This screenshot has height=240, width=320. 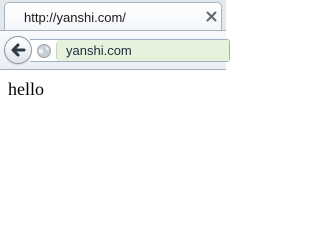 I want to click on address-bar: yanshi.com, so click(x=130, y=50).